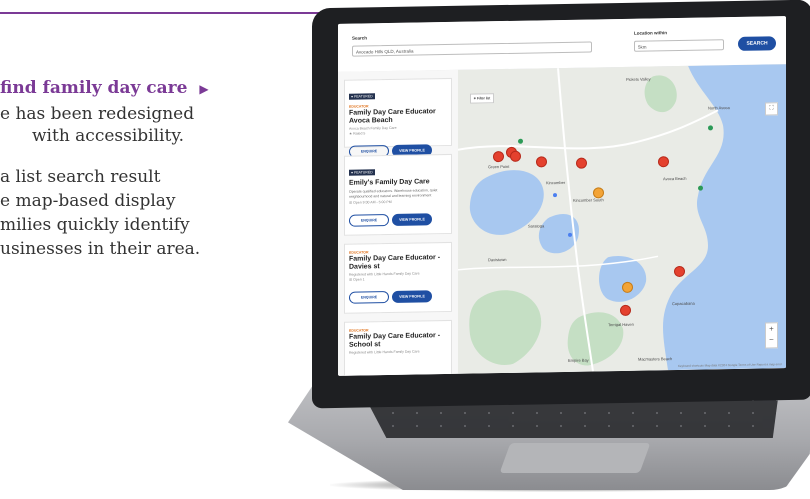 This screenshot has height=499, width=810. Describe the element at coordinates (638, 79) in the screenshot. I see `map-label: Pickets Valley` at that location.